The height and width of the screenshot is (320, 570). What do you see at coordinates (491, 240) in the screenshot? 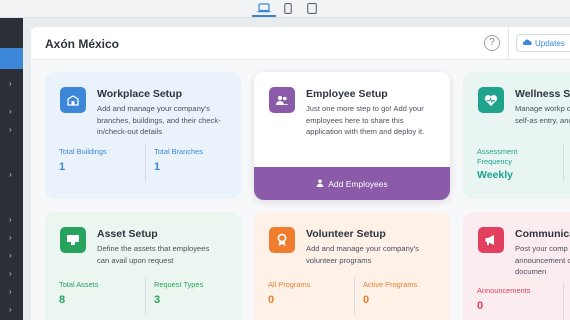
I see `megaphone-icon` at bounding box center [491, 240].